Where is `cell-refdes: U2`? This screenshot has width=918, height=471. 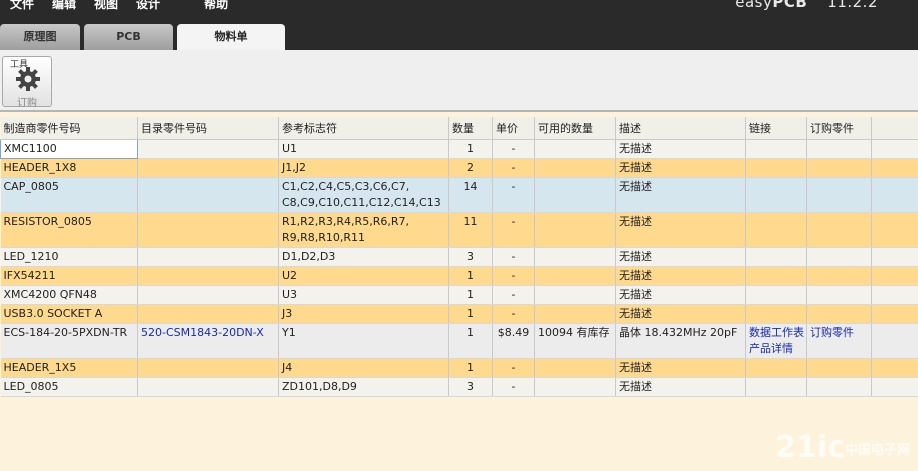 cell-refdes: U2 is located at coordinates (363, 276).